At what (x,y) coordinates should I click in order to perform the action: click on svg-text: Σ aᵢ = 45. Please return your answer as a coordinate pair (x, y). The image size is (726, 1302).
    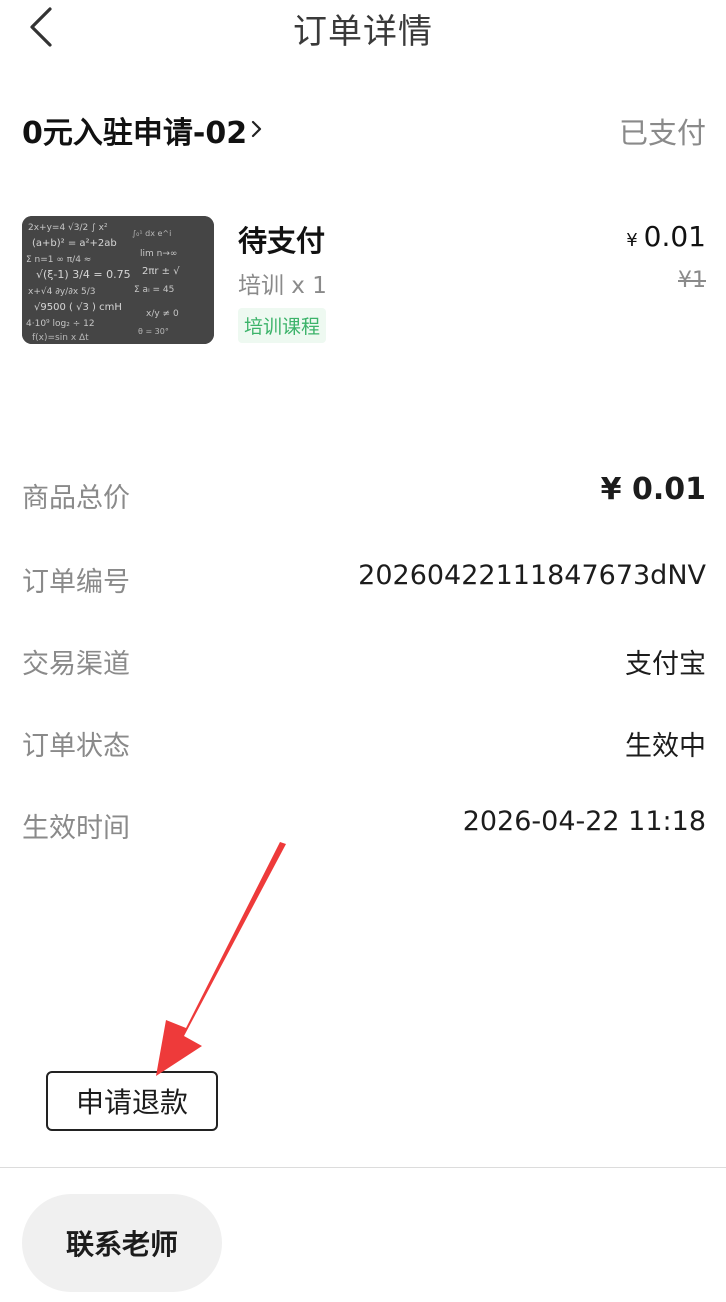
    Looking at the image, I should click on (154, 290).